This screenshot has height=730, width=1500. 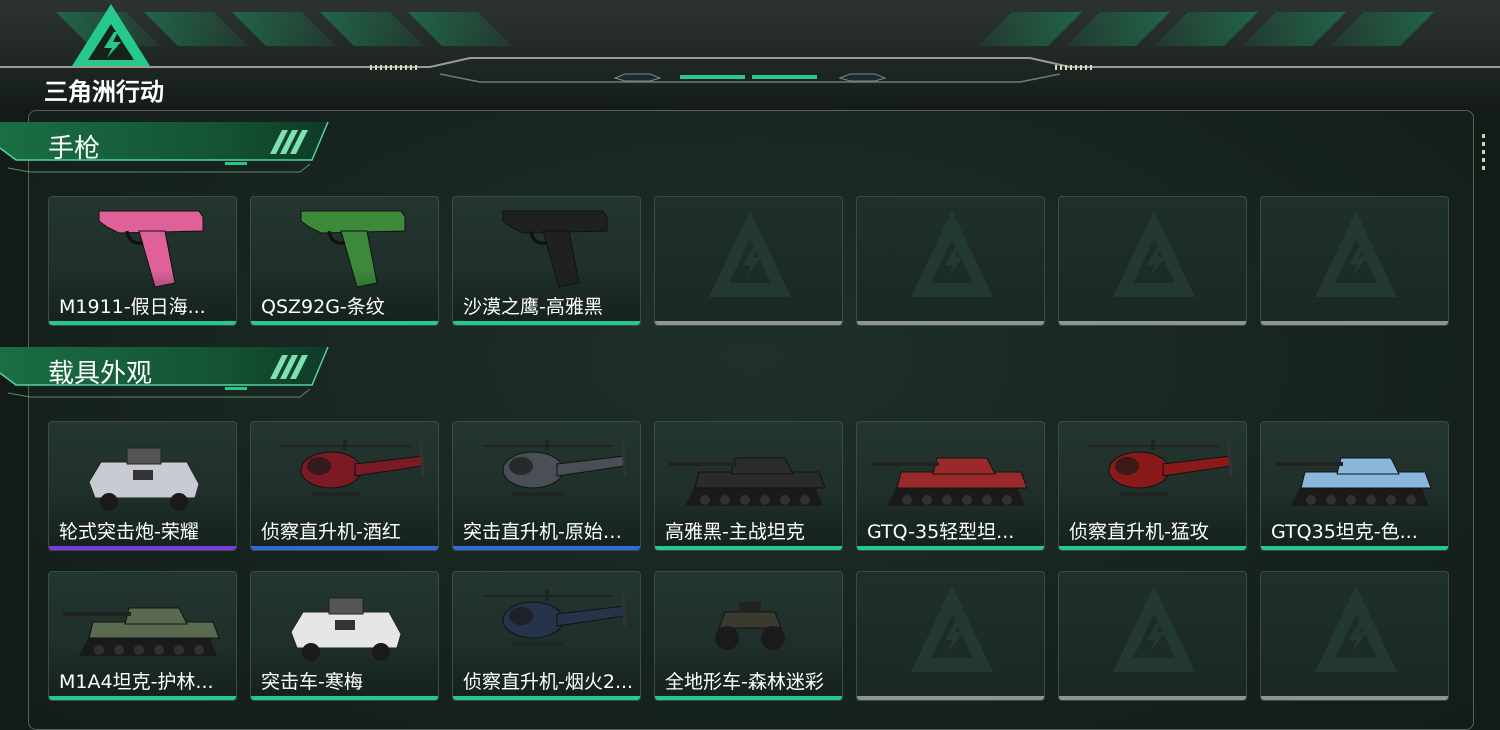 I want to click on item-card: 沙漠之鹰-高雅黑, so click(x=546, y=261).